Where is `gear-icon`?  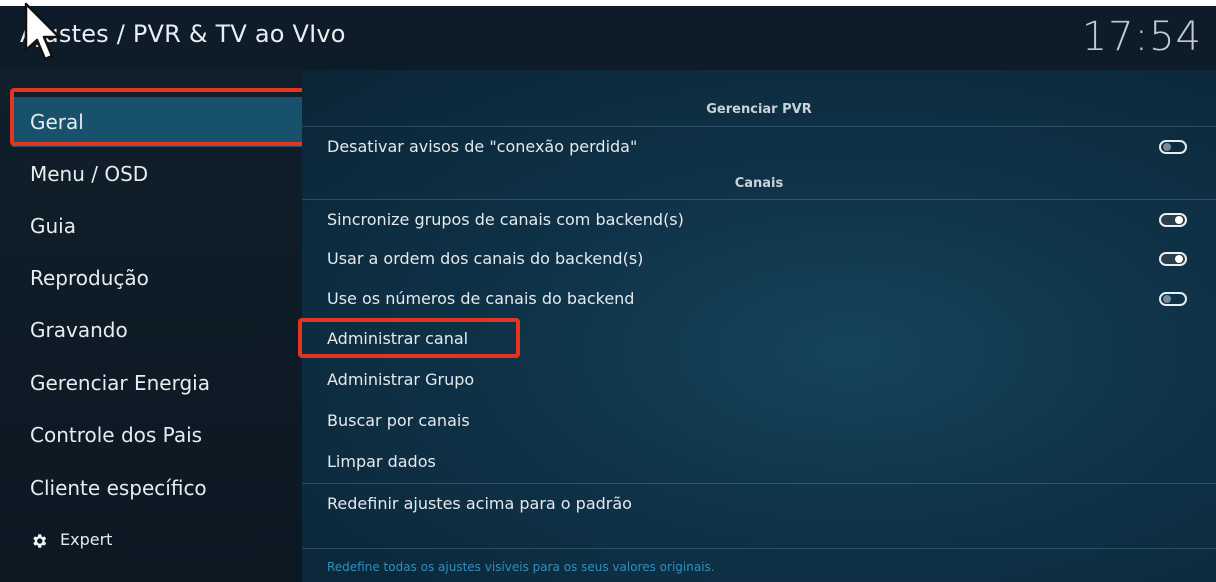 gear-icon is located at coordinates (40, 540).